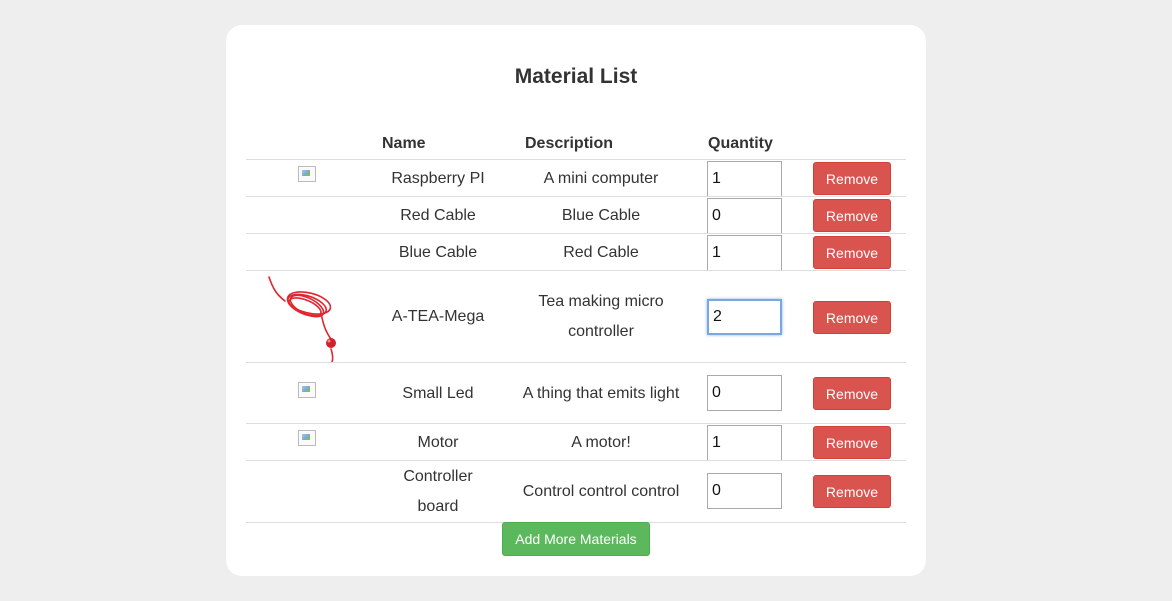 Image resolution: width=1172 pixels, height=601 pixels. I want to click on column-header-description: Description, so click(569, 143).